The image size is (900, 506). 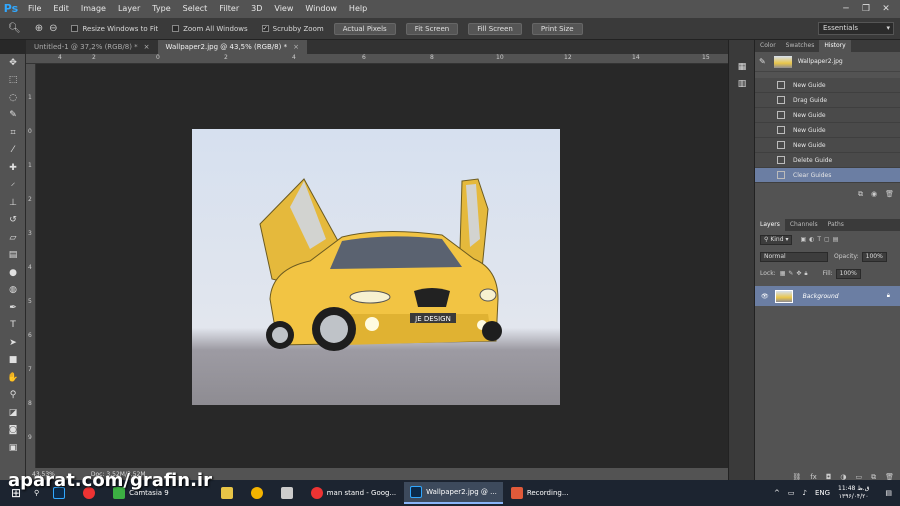 I want to click on blend-mode-select: Normal, so click(x=794, y=256).